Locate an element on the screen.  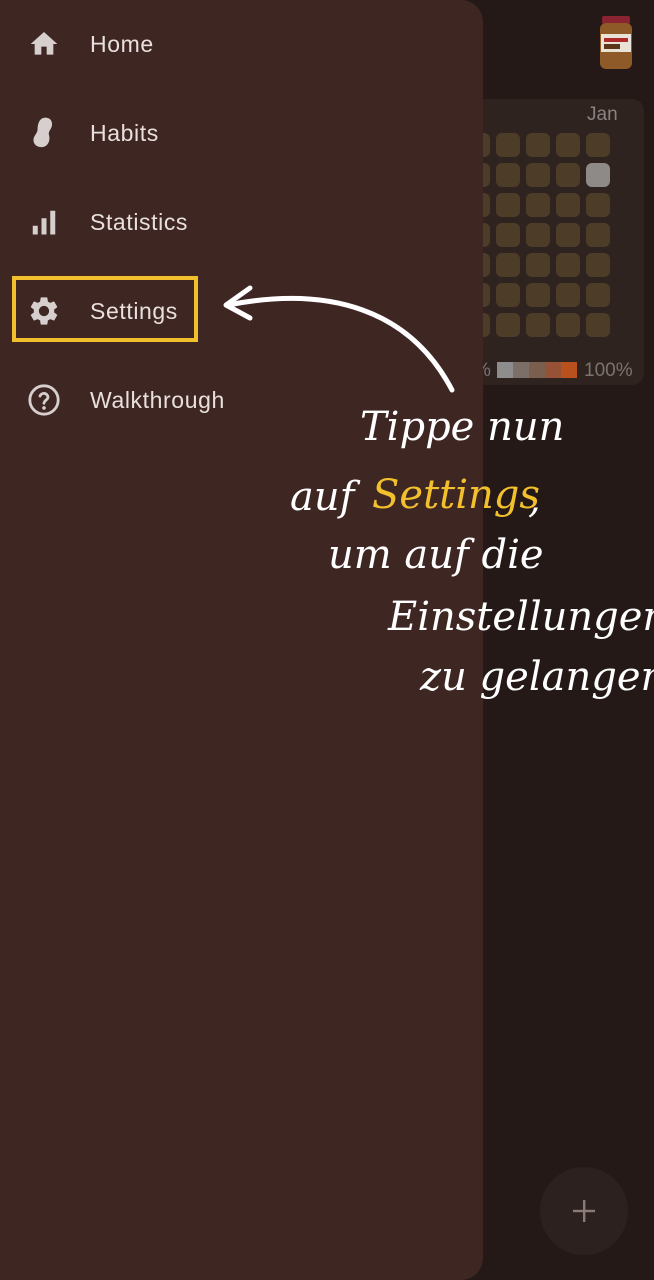
legend-max-label: 100% is located at coordinates (608, 370).